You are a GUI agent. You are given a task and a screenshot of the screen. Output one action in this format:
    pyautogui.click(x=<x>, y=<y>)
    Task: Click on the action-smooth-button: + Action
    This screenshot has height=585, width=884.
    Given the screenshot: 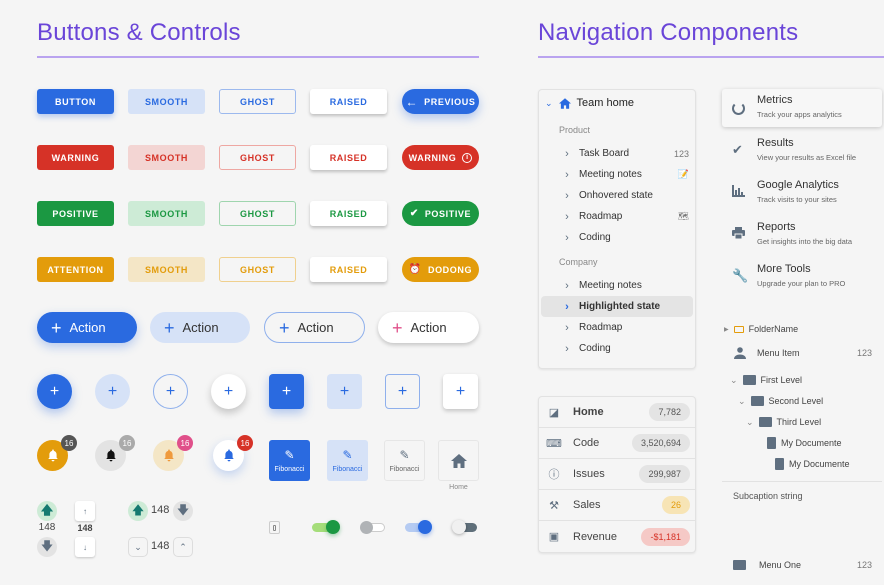 What is the action you would take?
    pyautogui.click(x=200, y=327)
    